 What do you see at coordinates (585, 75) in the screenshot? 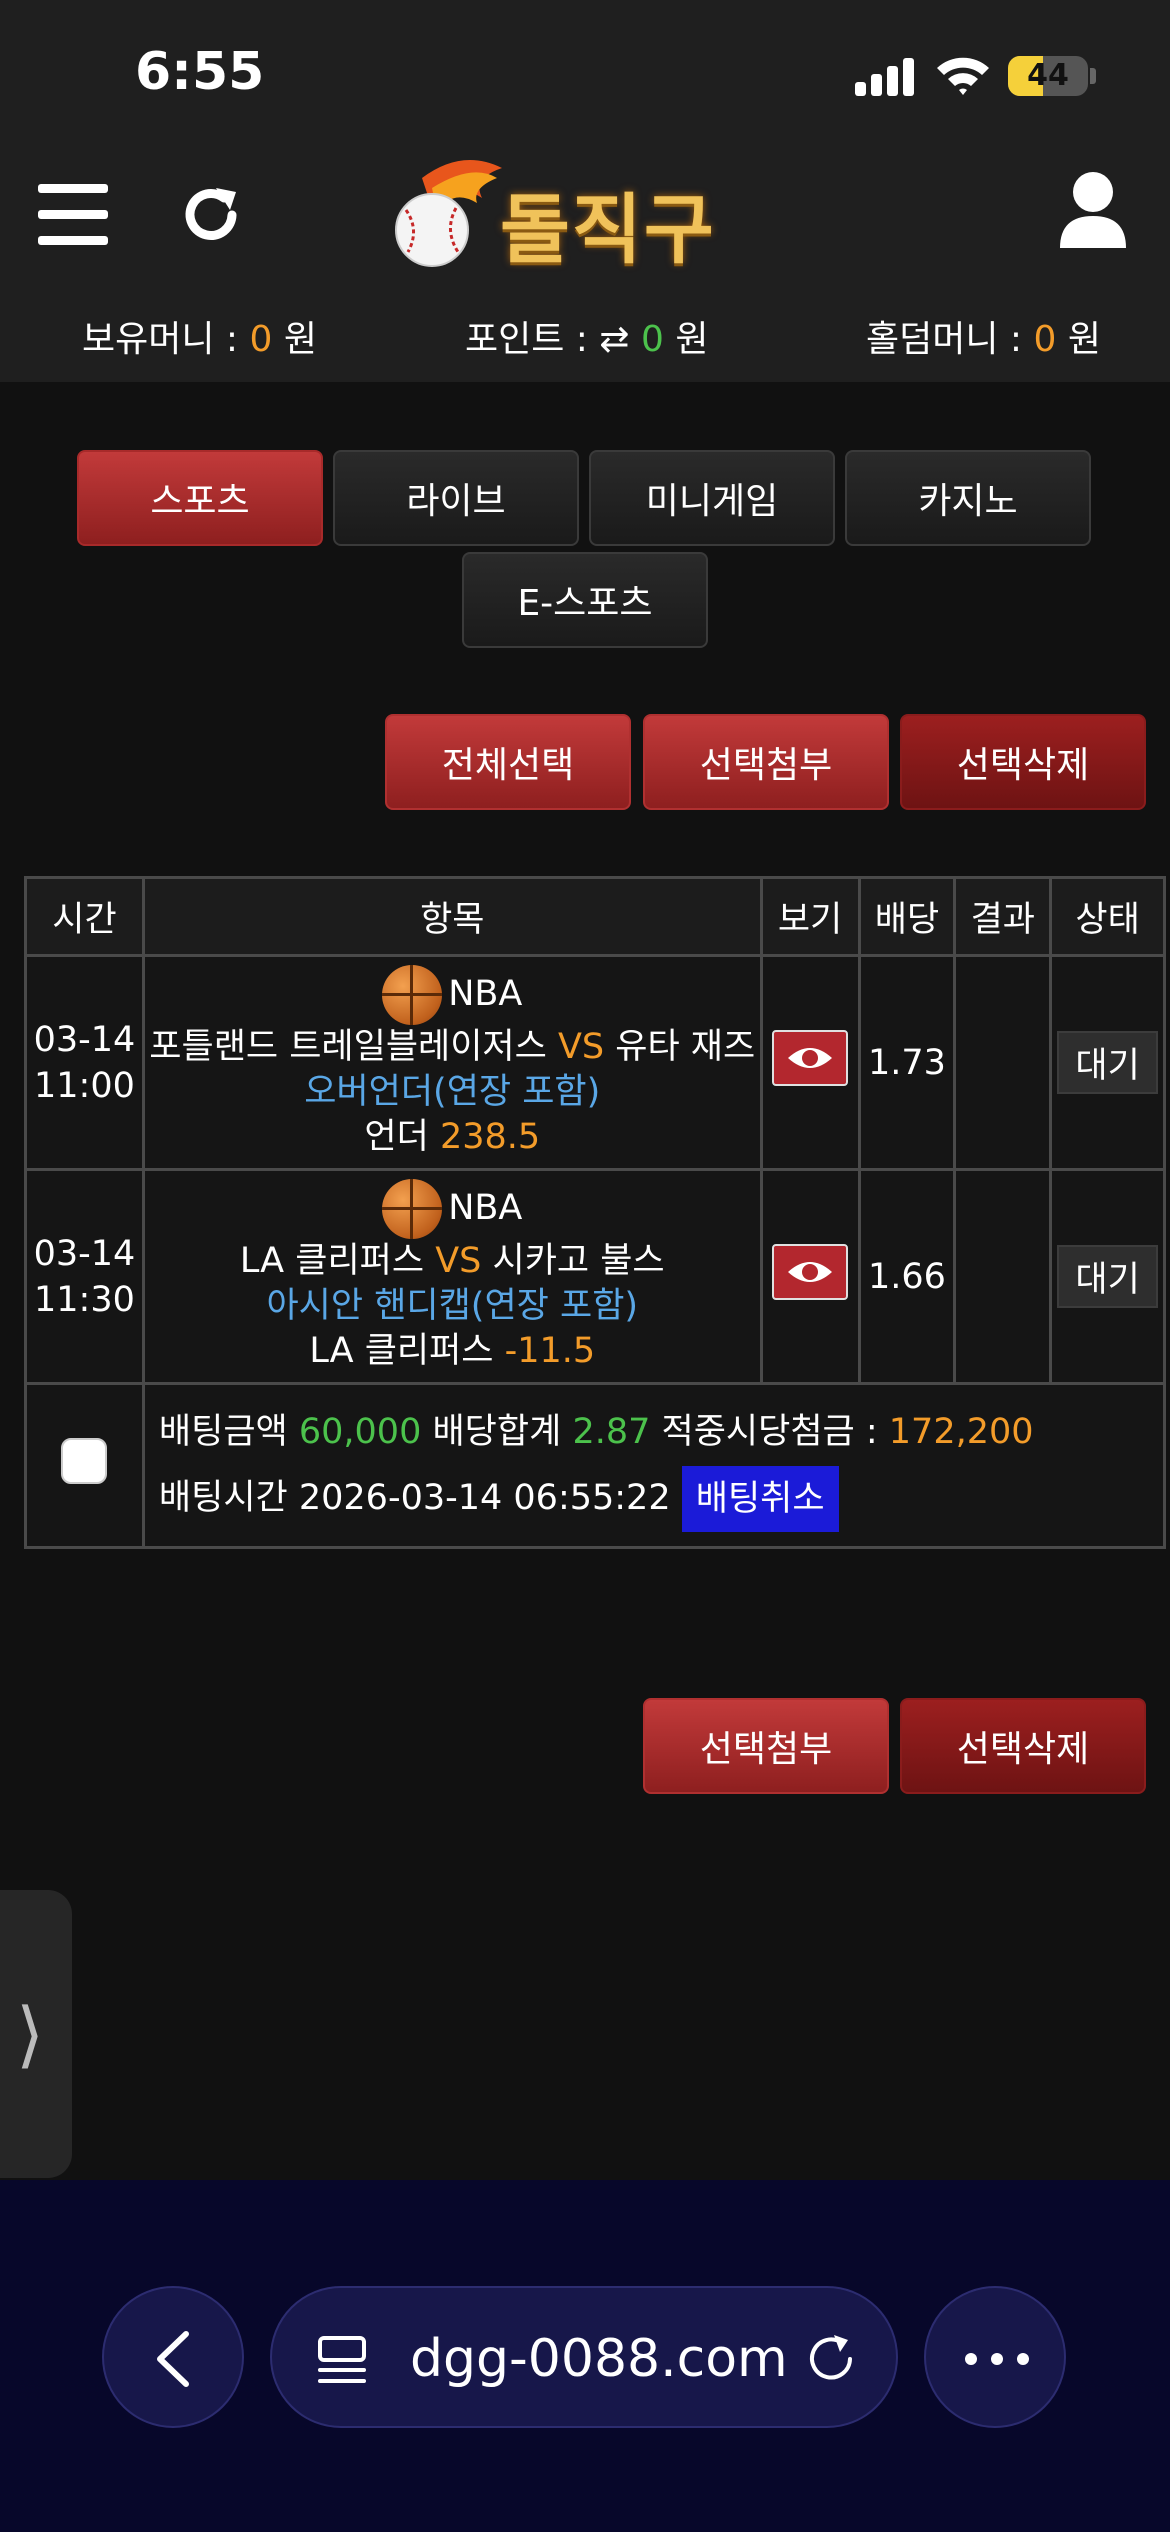
I see `status-bar: 6:55 44` at bounding box center [585, 75].